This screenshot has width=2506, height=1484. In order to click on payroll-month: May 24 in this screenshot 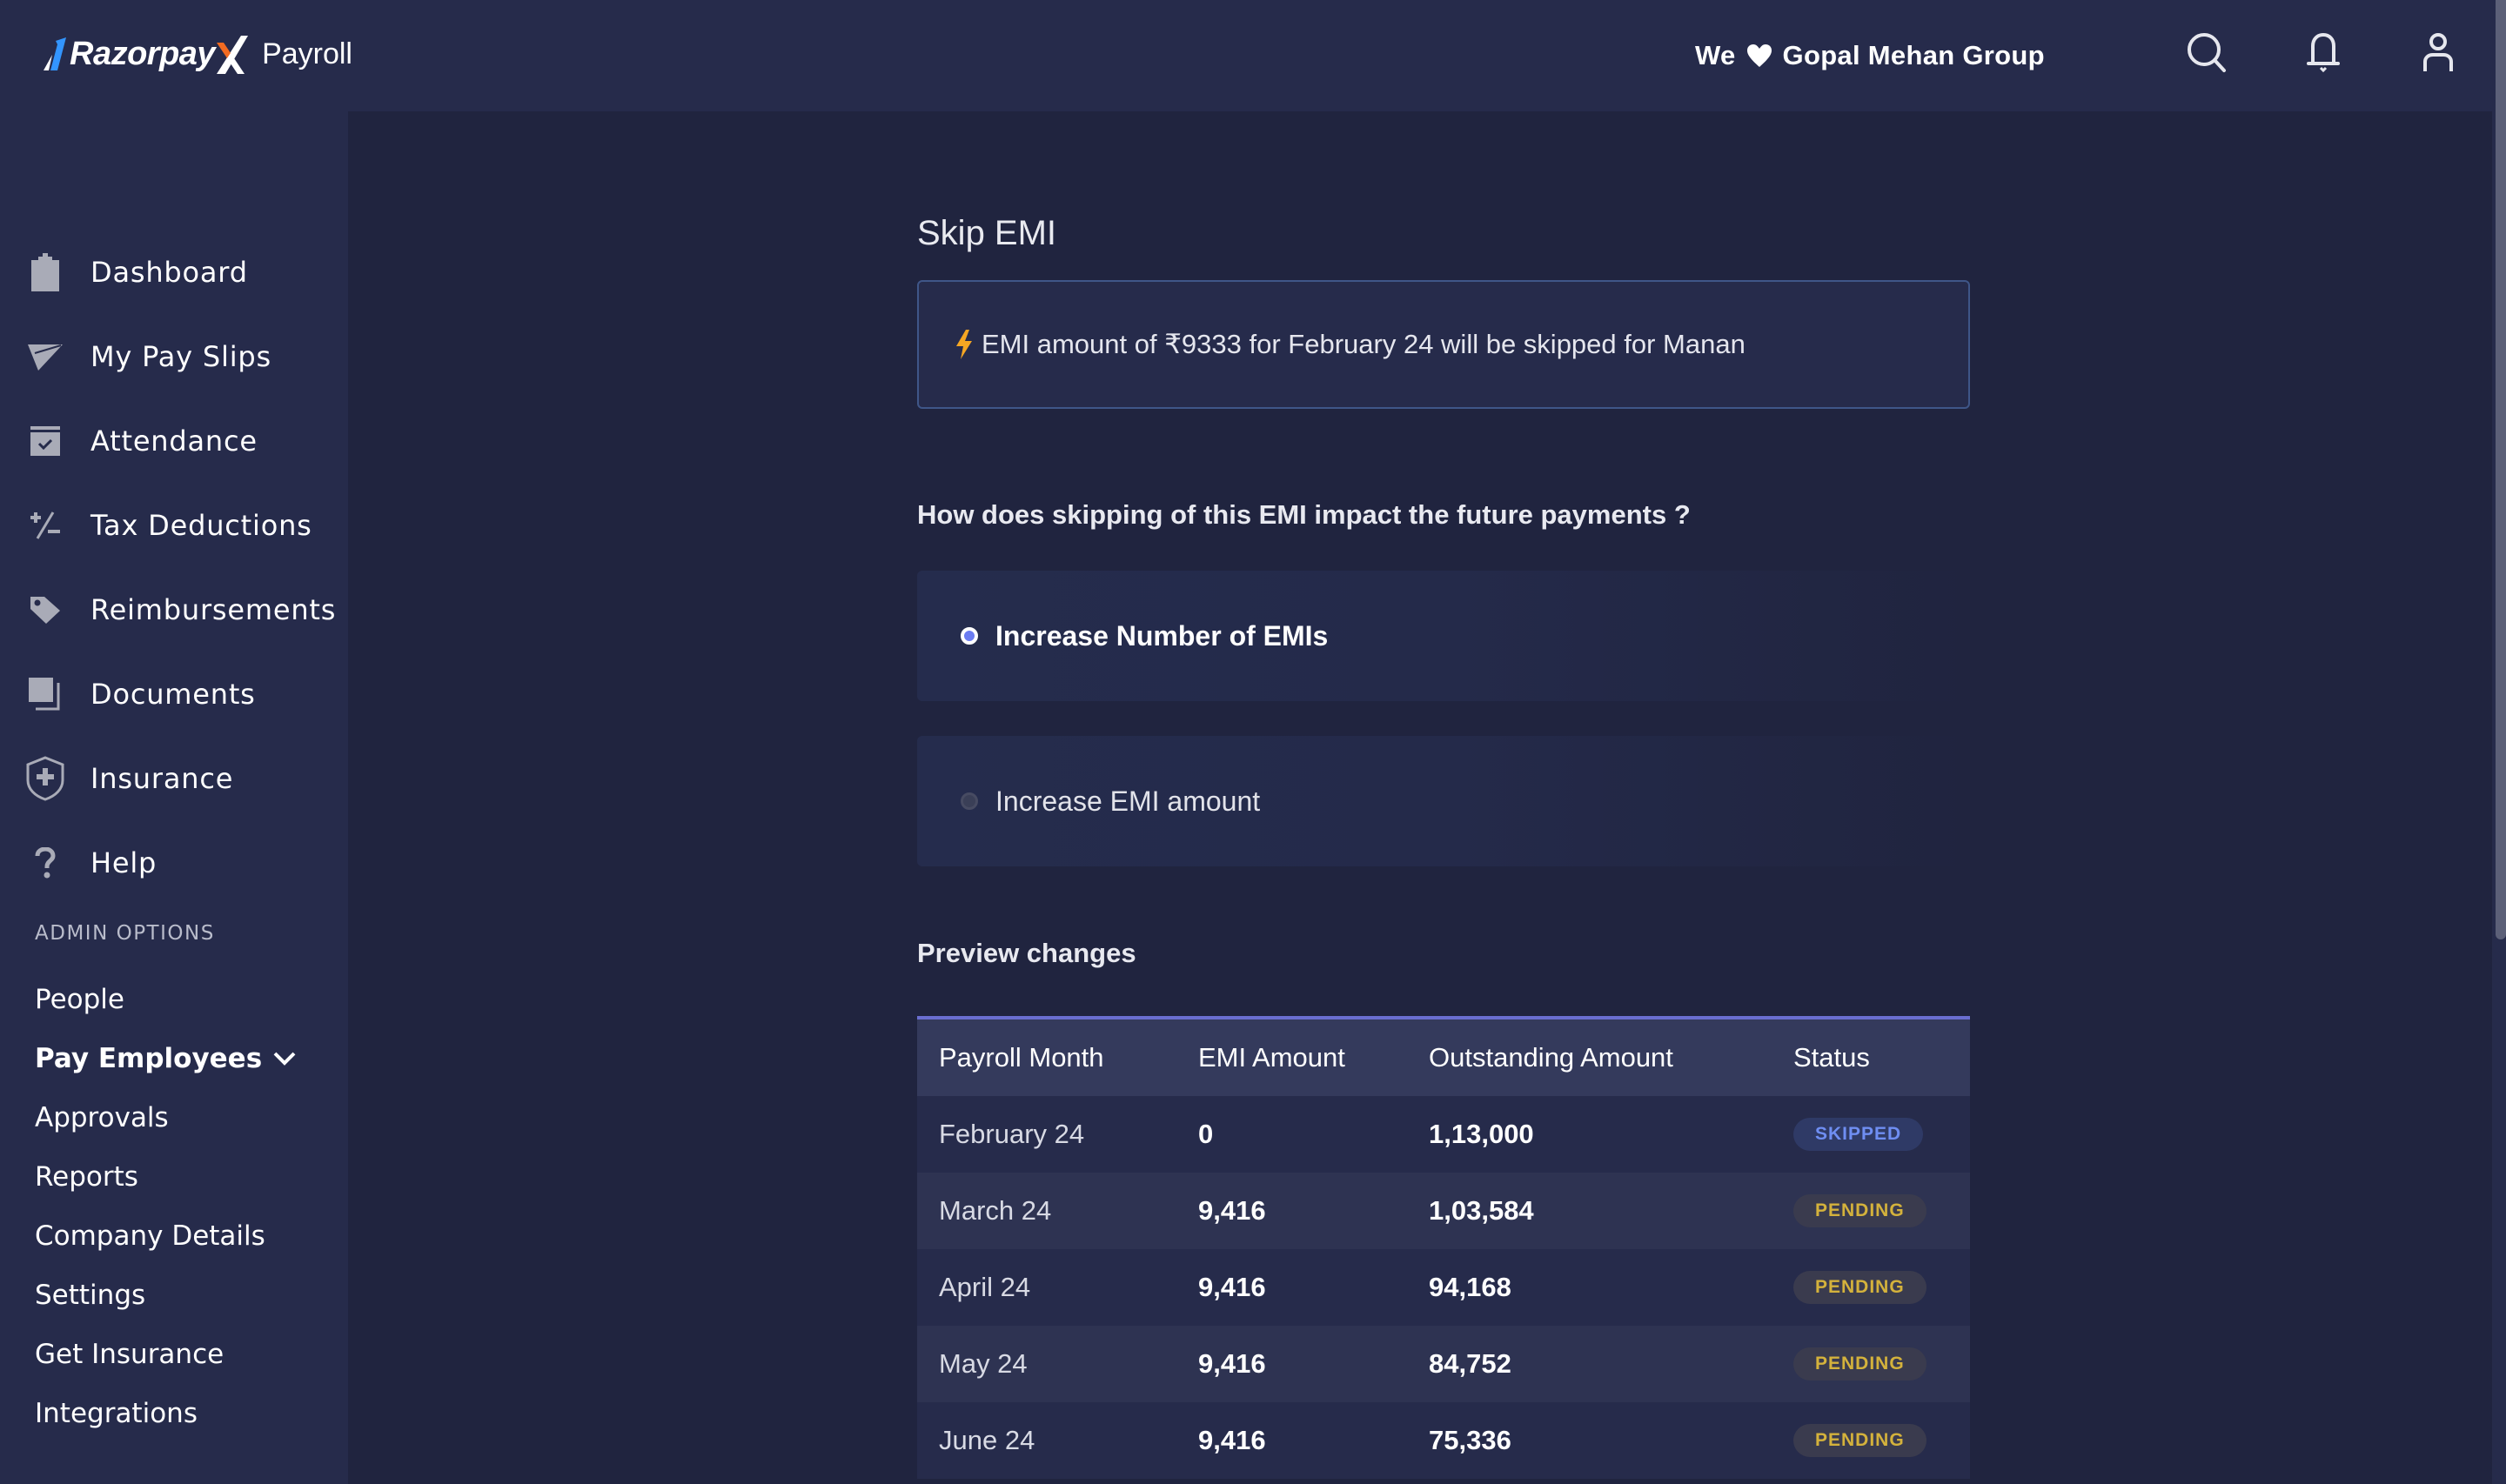, I will do `click(983, 1363)`.